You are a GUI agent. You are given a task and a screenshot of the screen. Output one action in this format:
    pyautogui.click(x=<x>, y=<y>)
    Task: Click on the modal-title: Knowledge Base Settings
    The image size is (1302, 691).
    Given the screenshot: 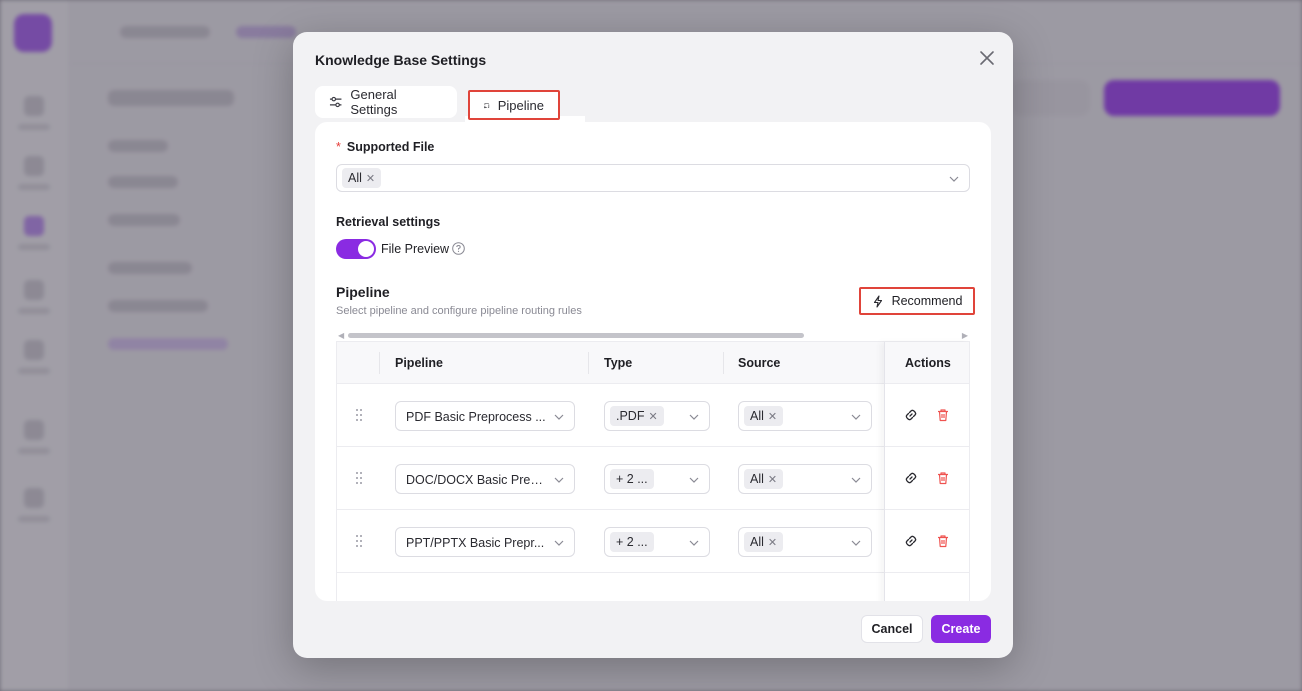 What is the action you would take?
    pyautogui.click(x=401, y=60)
    